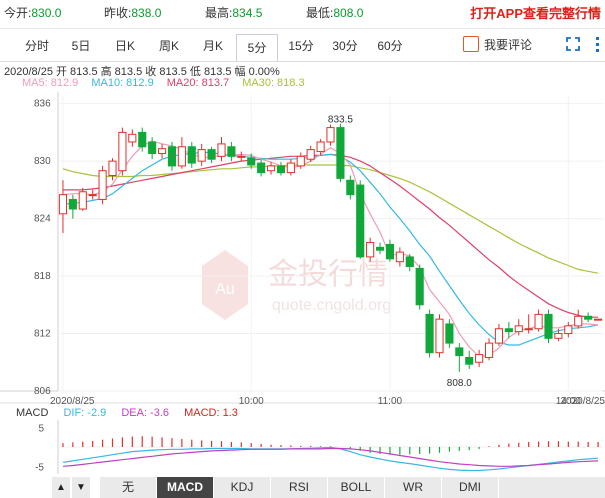 The height and width of the screenshot is (498, 605). Describe the element at coordinates (340, 120) in the screenshot. I see `price-annotation: 833.5` at that location.